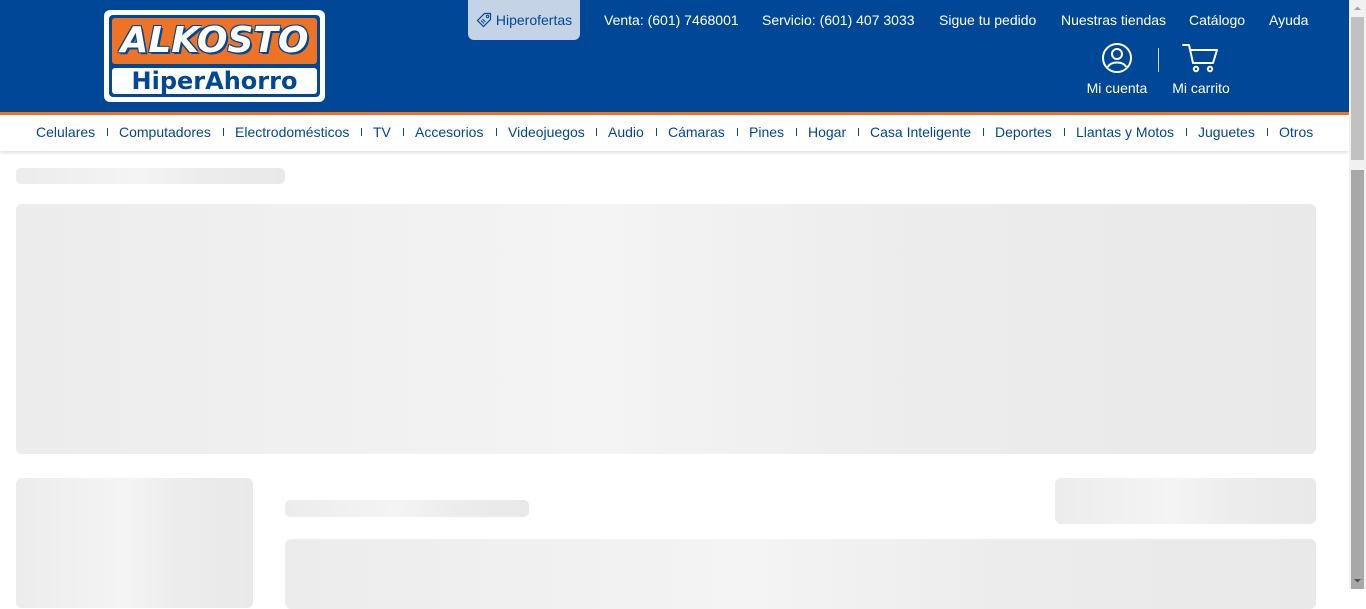  I want to click on cart-label: Mi carrito, so click(1201, 88).